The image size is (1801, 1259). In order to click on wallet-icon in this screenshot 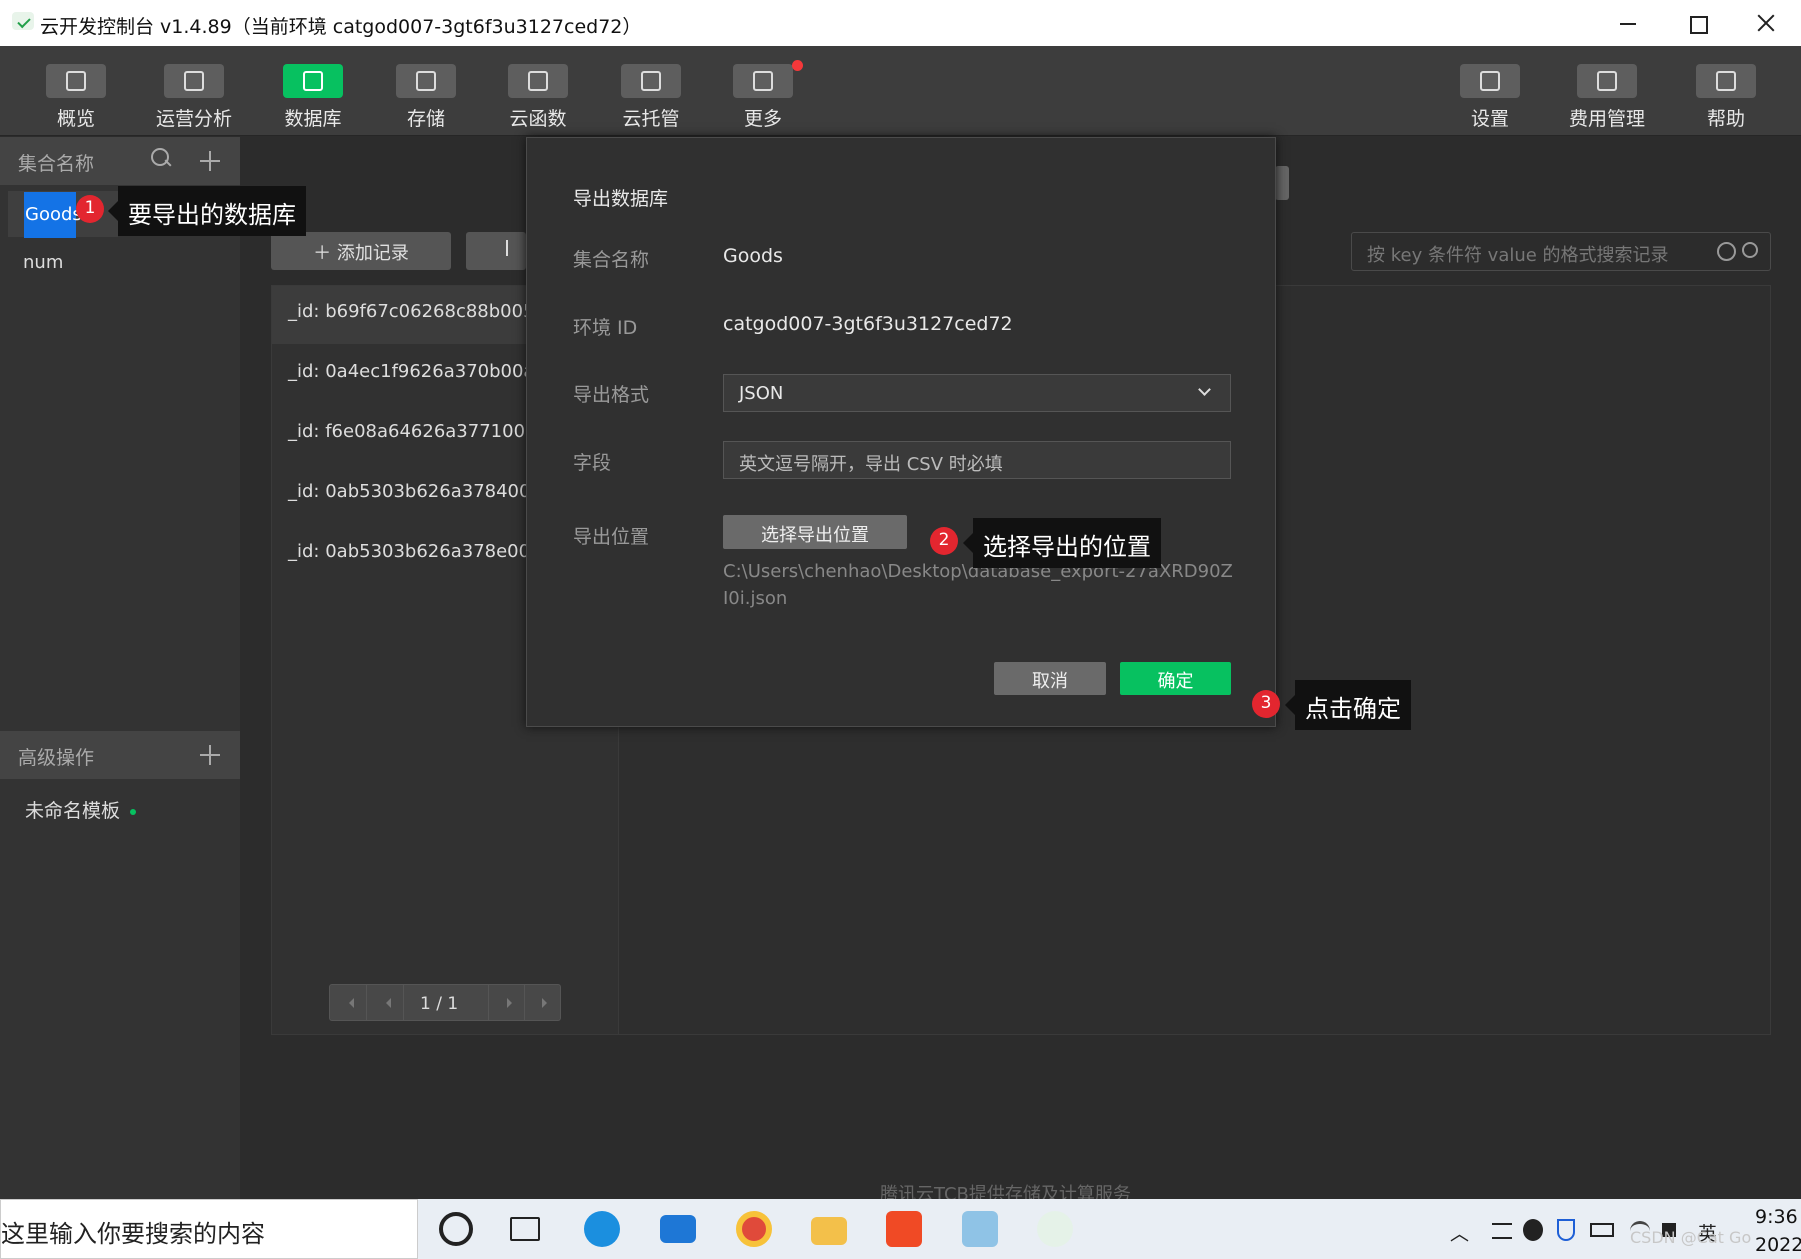, I will do `click(1607, 81)`.